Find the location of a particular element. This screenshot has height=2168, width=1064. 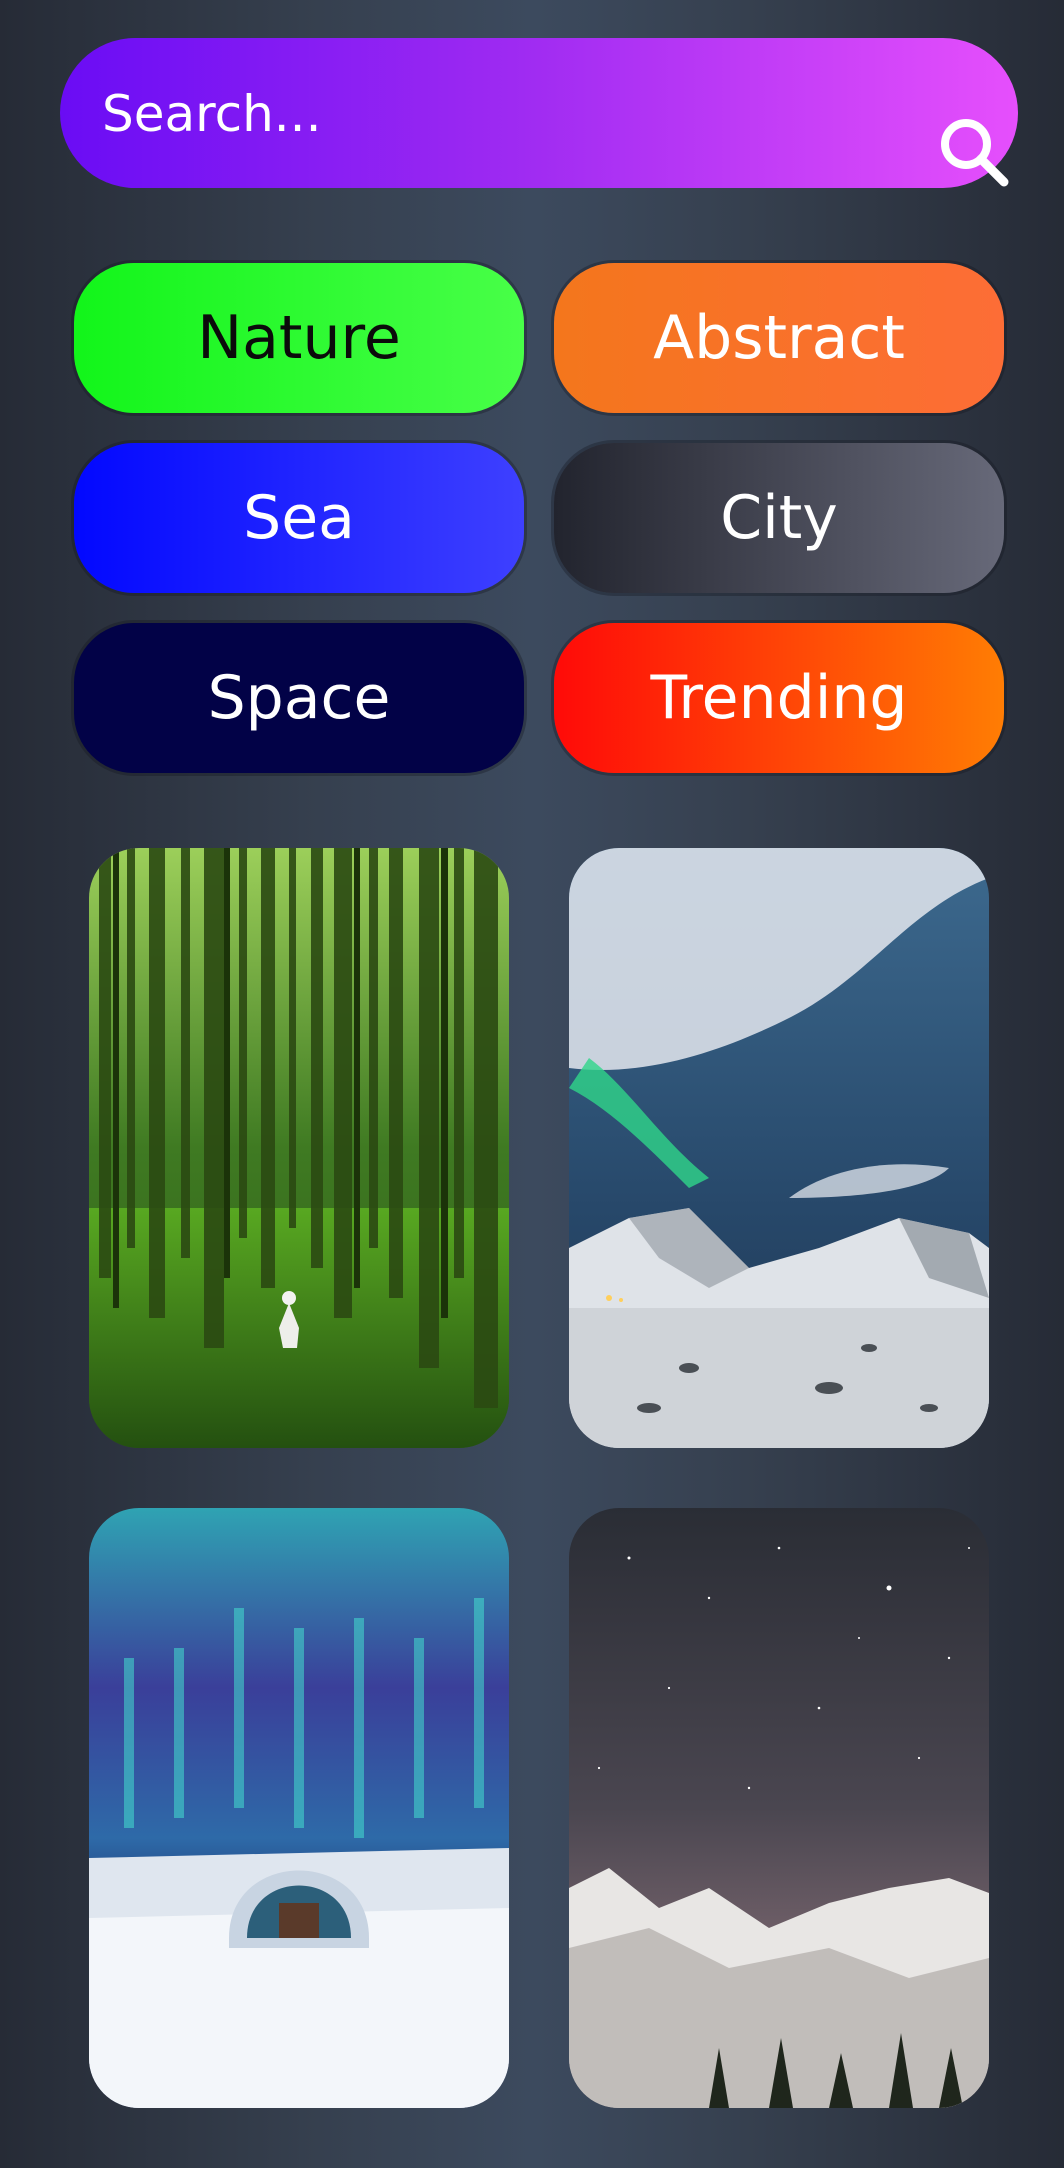

starry-mountains-image is located at coordinates (779, 1808).